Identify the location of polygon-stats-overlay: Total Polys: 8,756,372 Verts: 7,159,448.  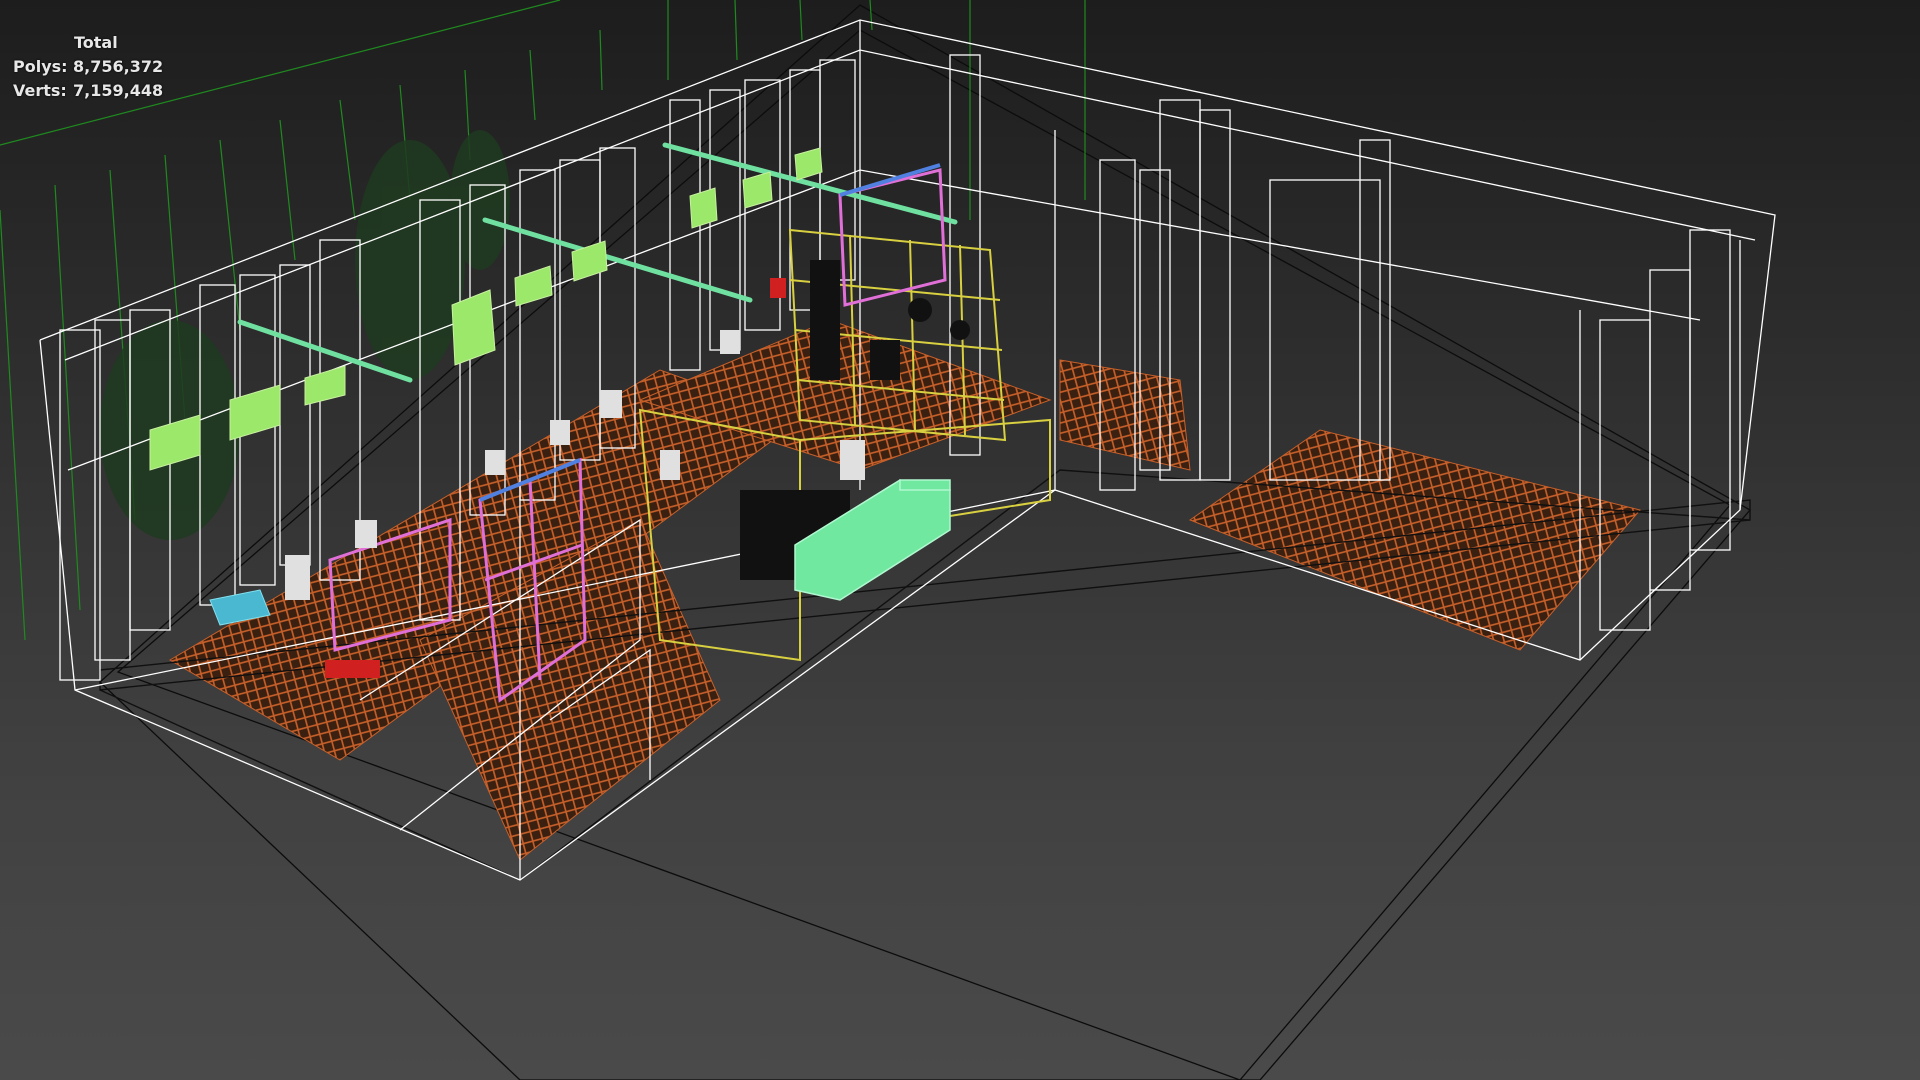
(88, 67).